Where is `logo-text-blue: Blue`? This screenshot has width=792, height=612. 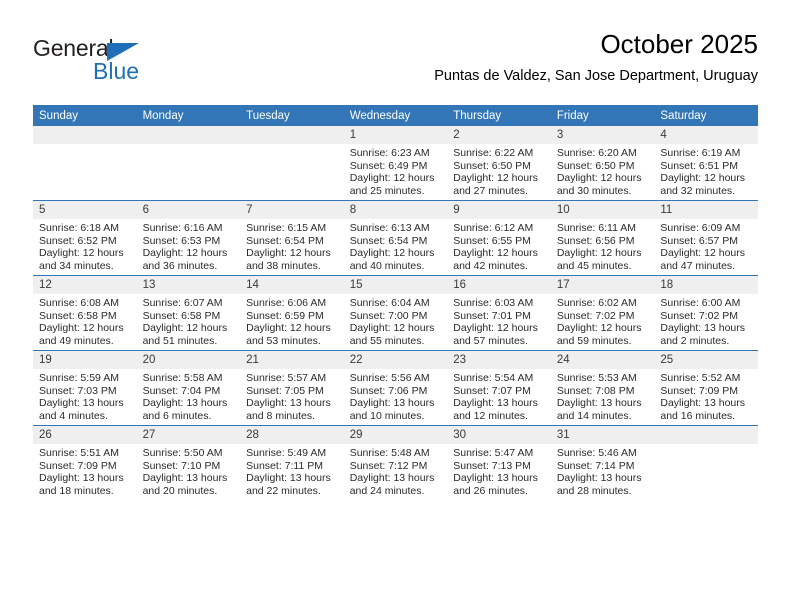 logo-text-blue: Blue is located at coordinates (116, 71).